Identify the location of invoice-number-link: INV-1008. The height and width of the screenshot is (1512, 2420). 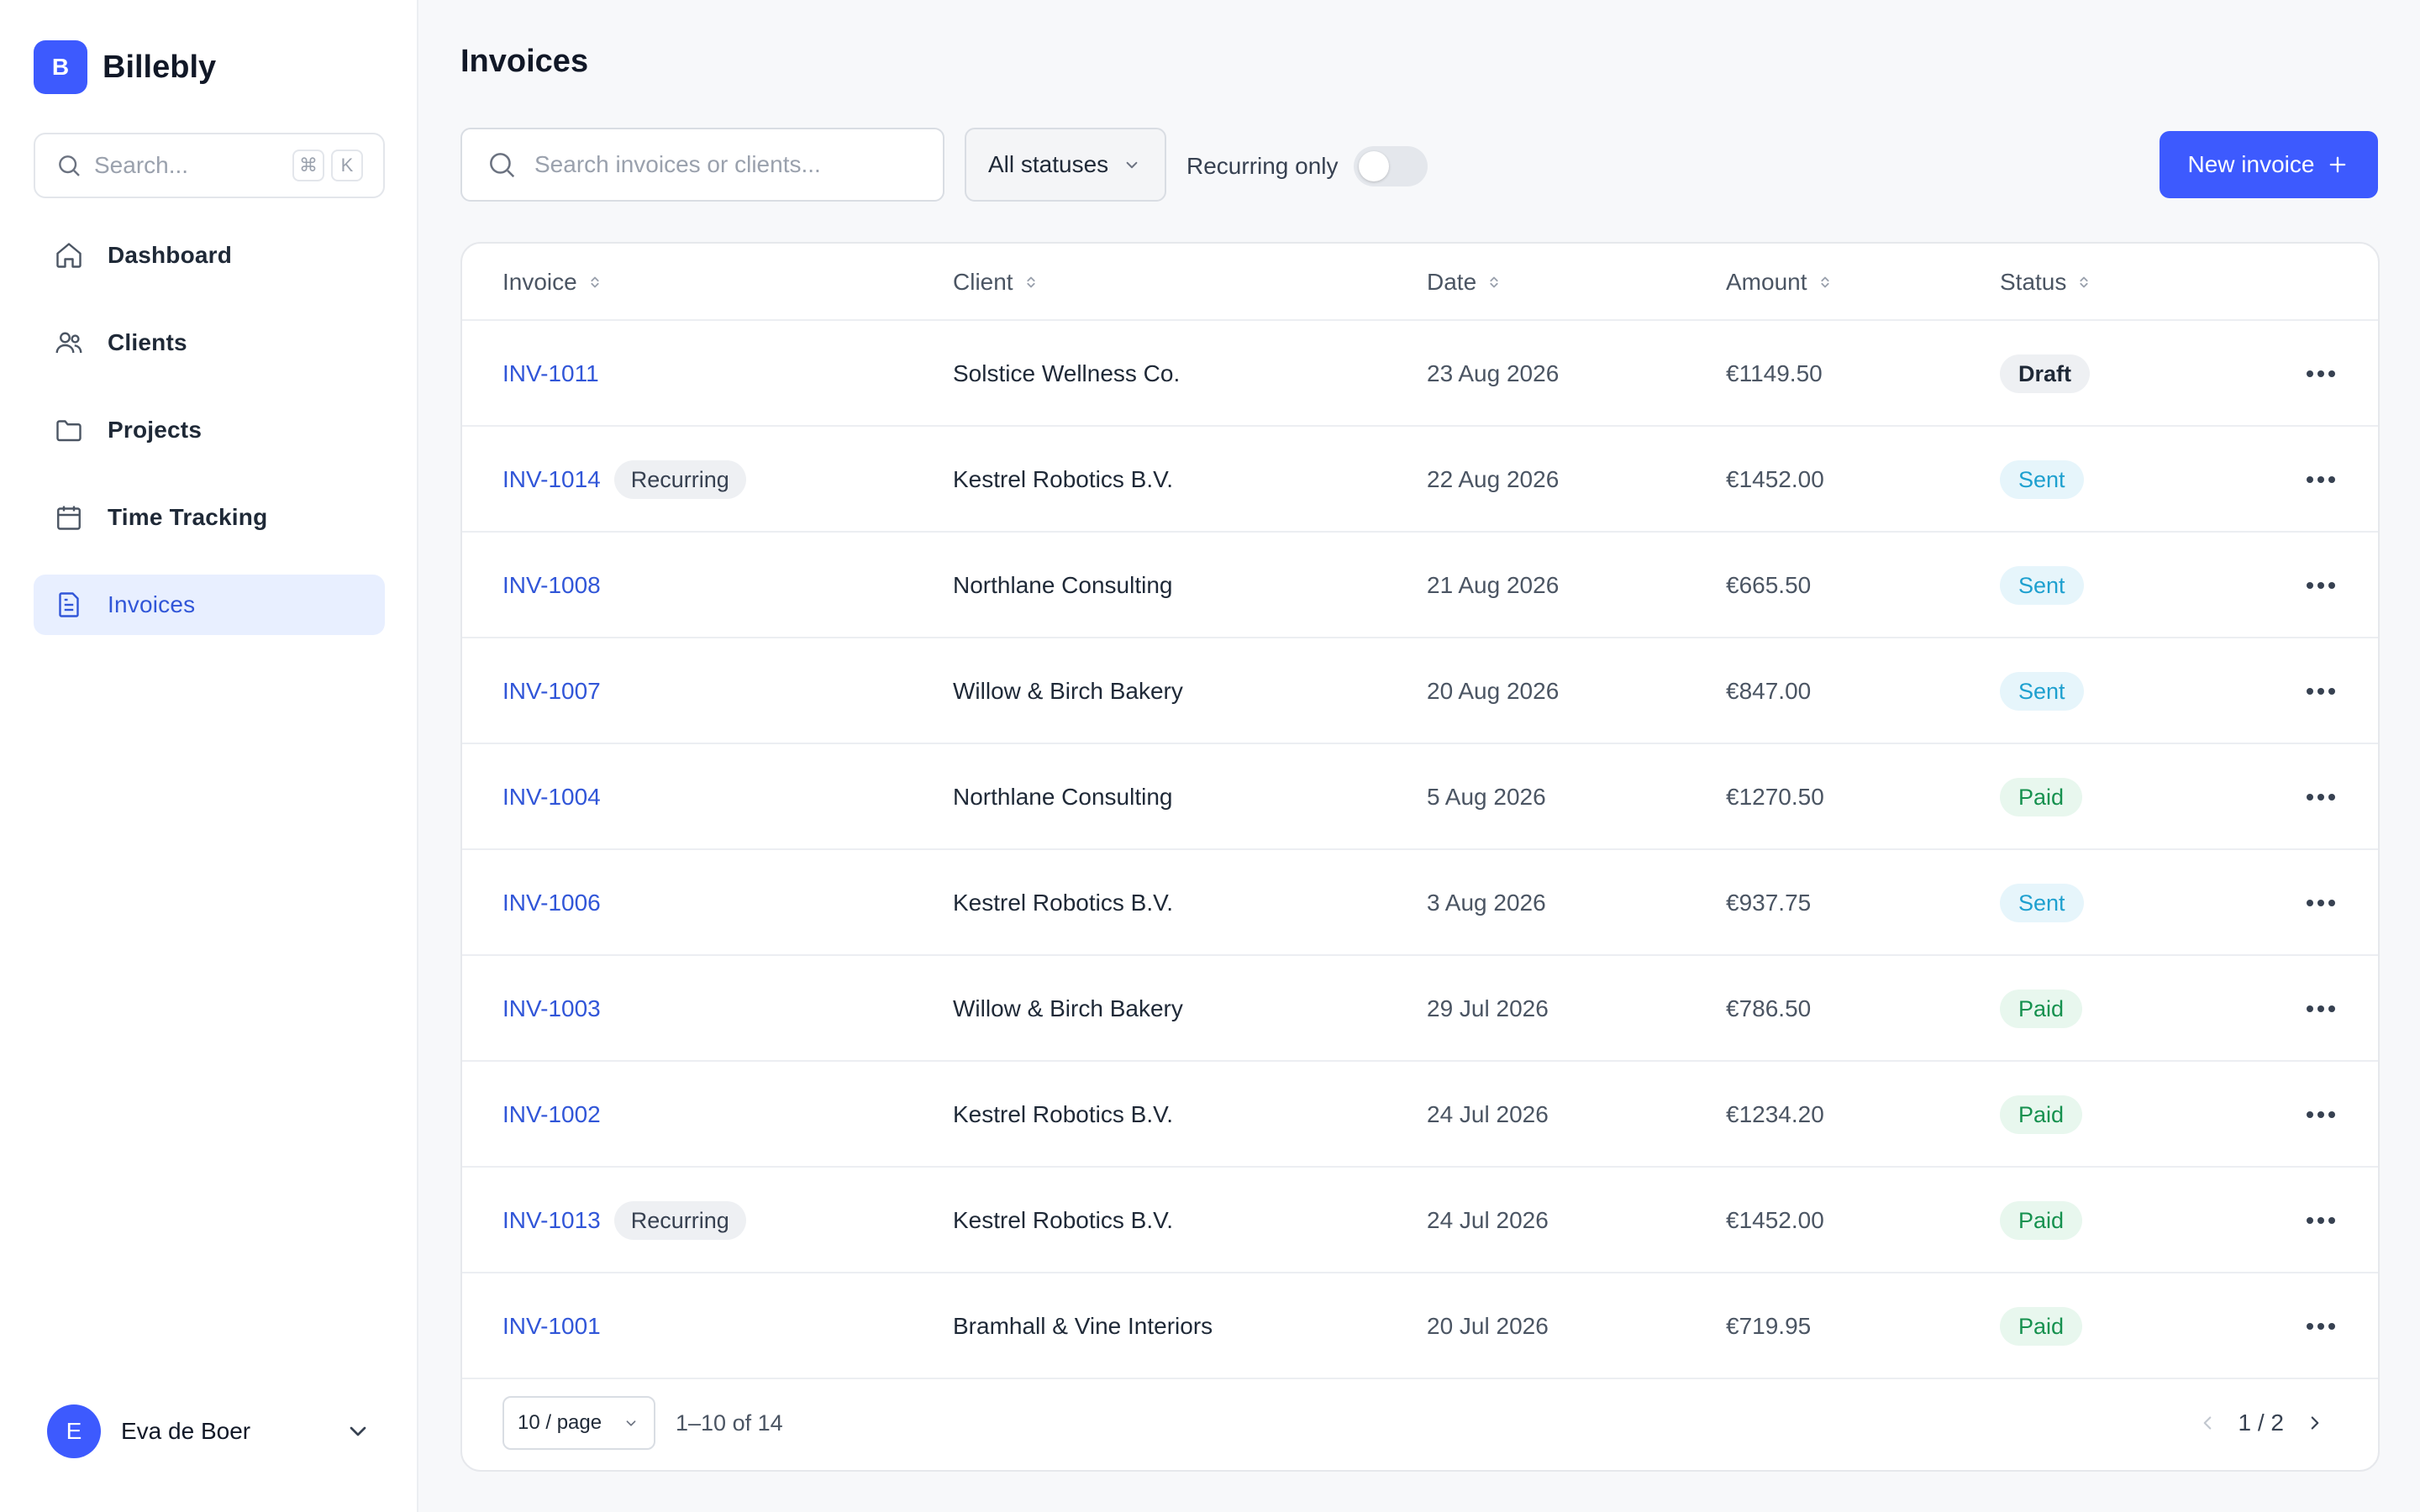
(552, 585).